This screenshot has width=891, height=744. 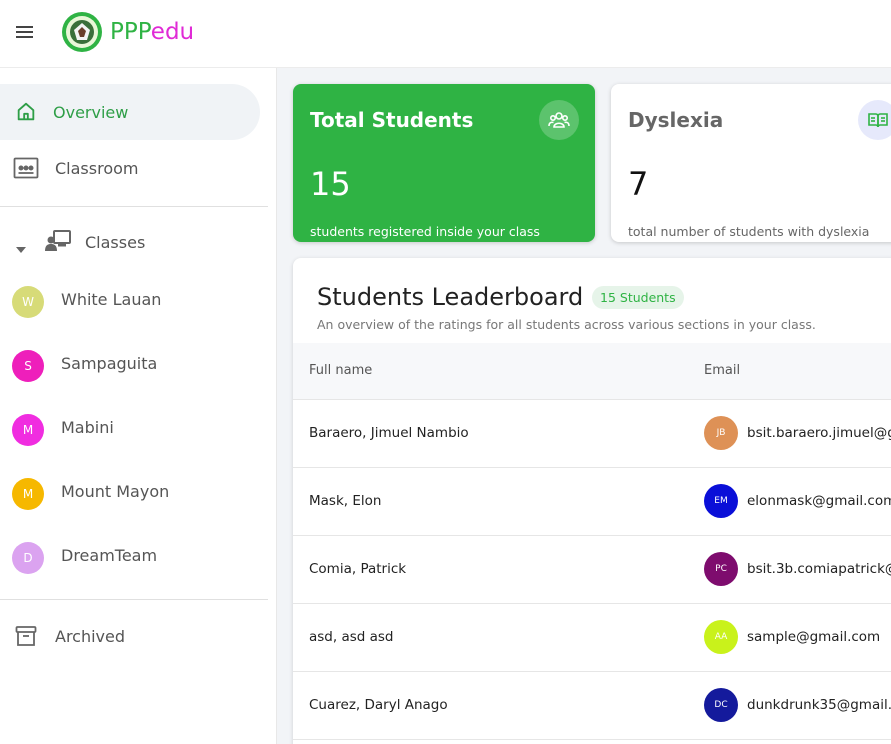 I want to click on sidebar-item-label: Overview, so click(x=91, y=112).